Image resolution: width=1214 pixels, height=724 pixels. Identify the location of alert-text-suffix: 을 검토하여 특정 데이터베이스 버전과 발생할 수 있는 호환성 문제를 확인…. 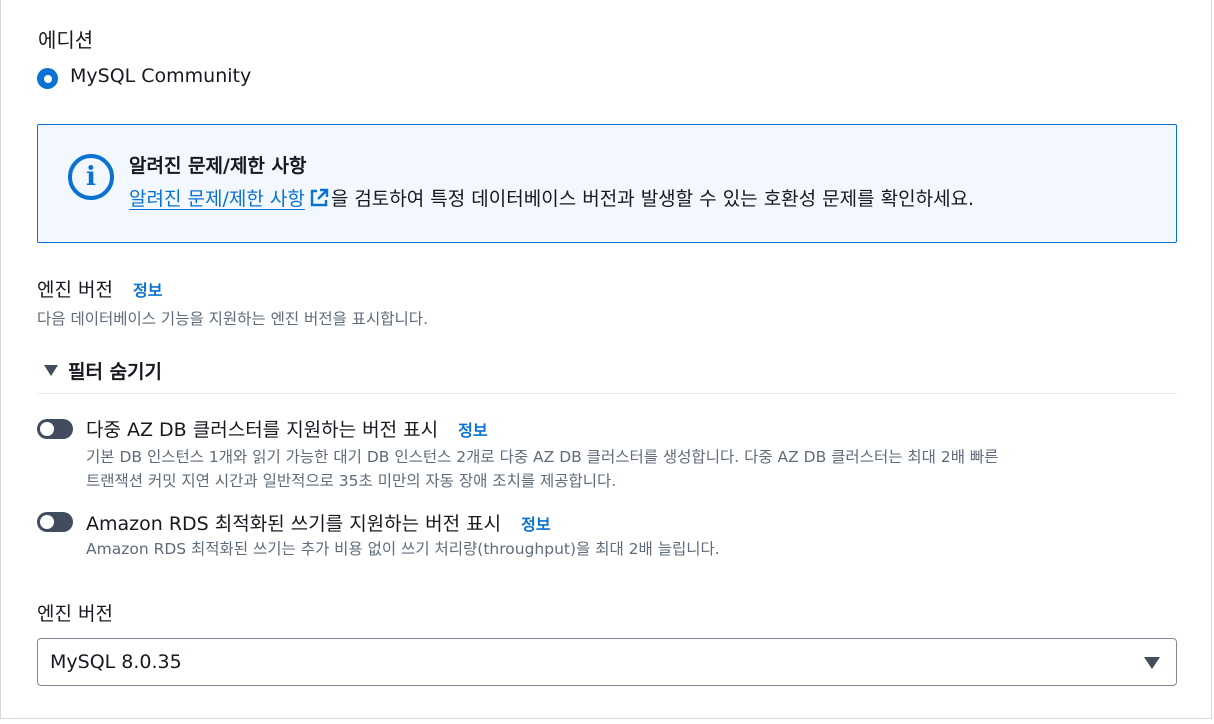
(652, 199).